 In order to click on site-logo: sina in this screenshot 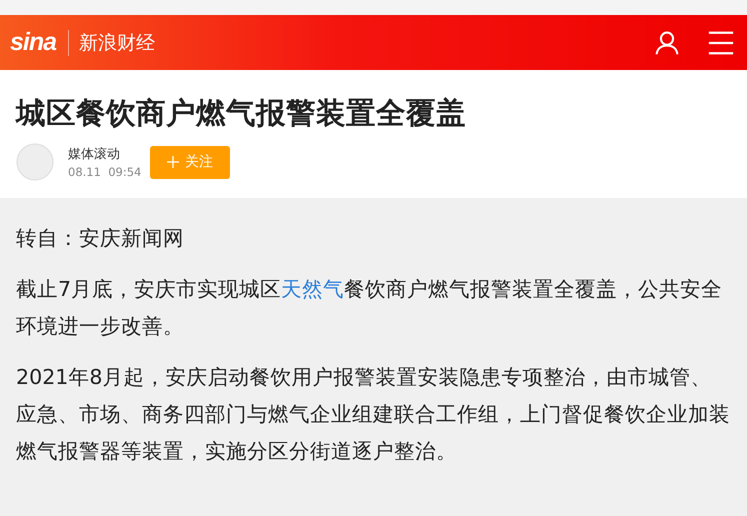, I will do `click(33, 42)`.